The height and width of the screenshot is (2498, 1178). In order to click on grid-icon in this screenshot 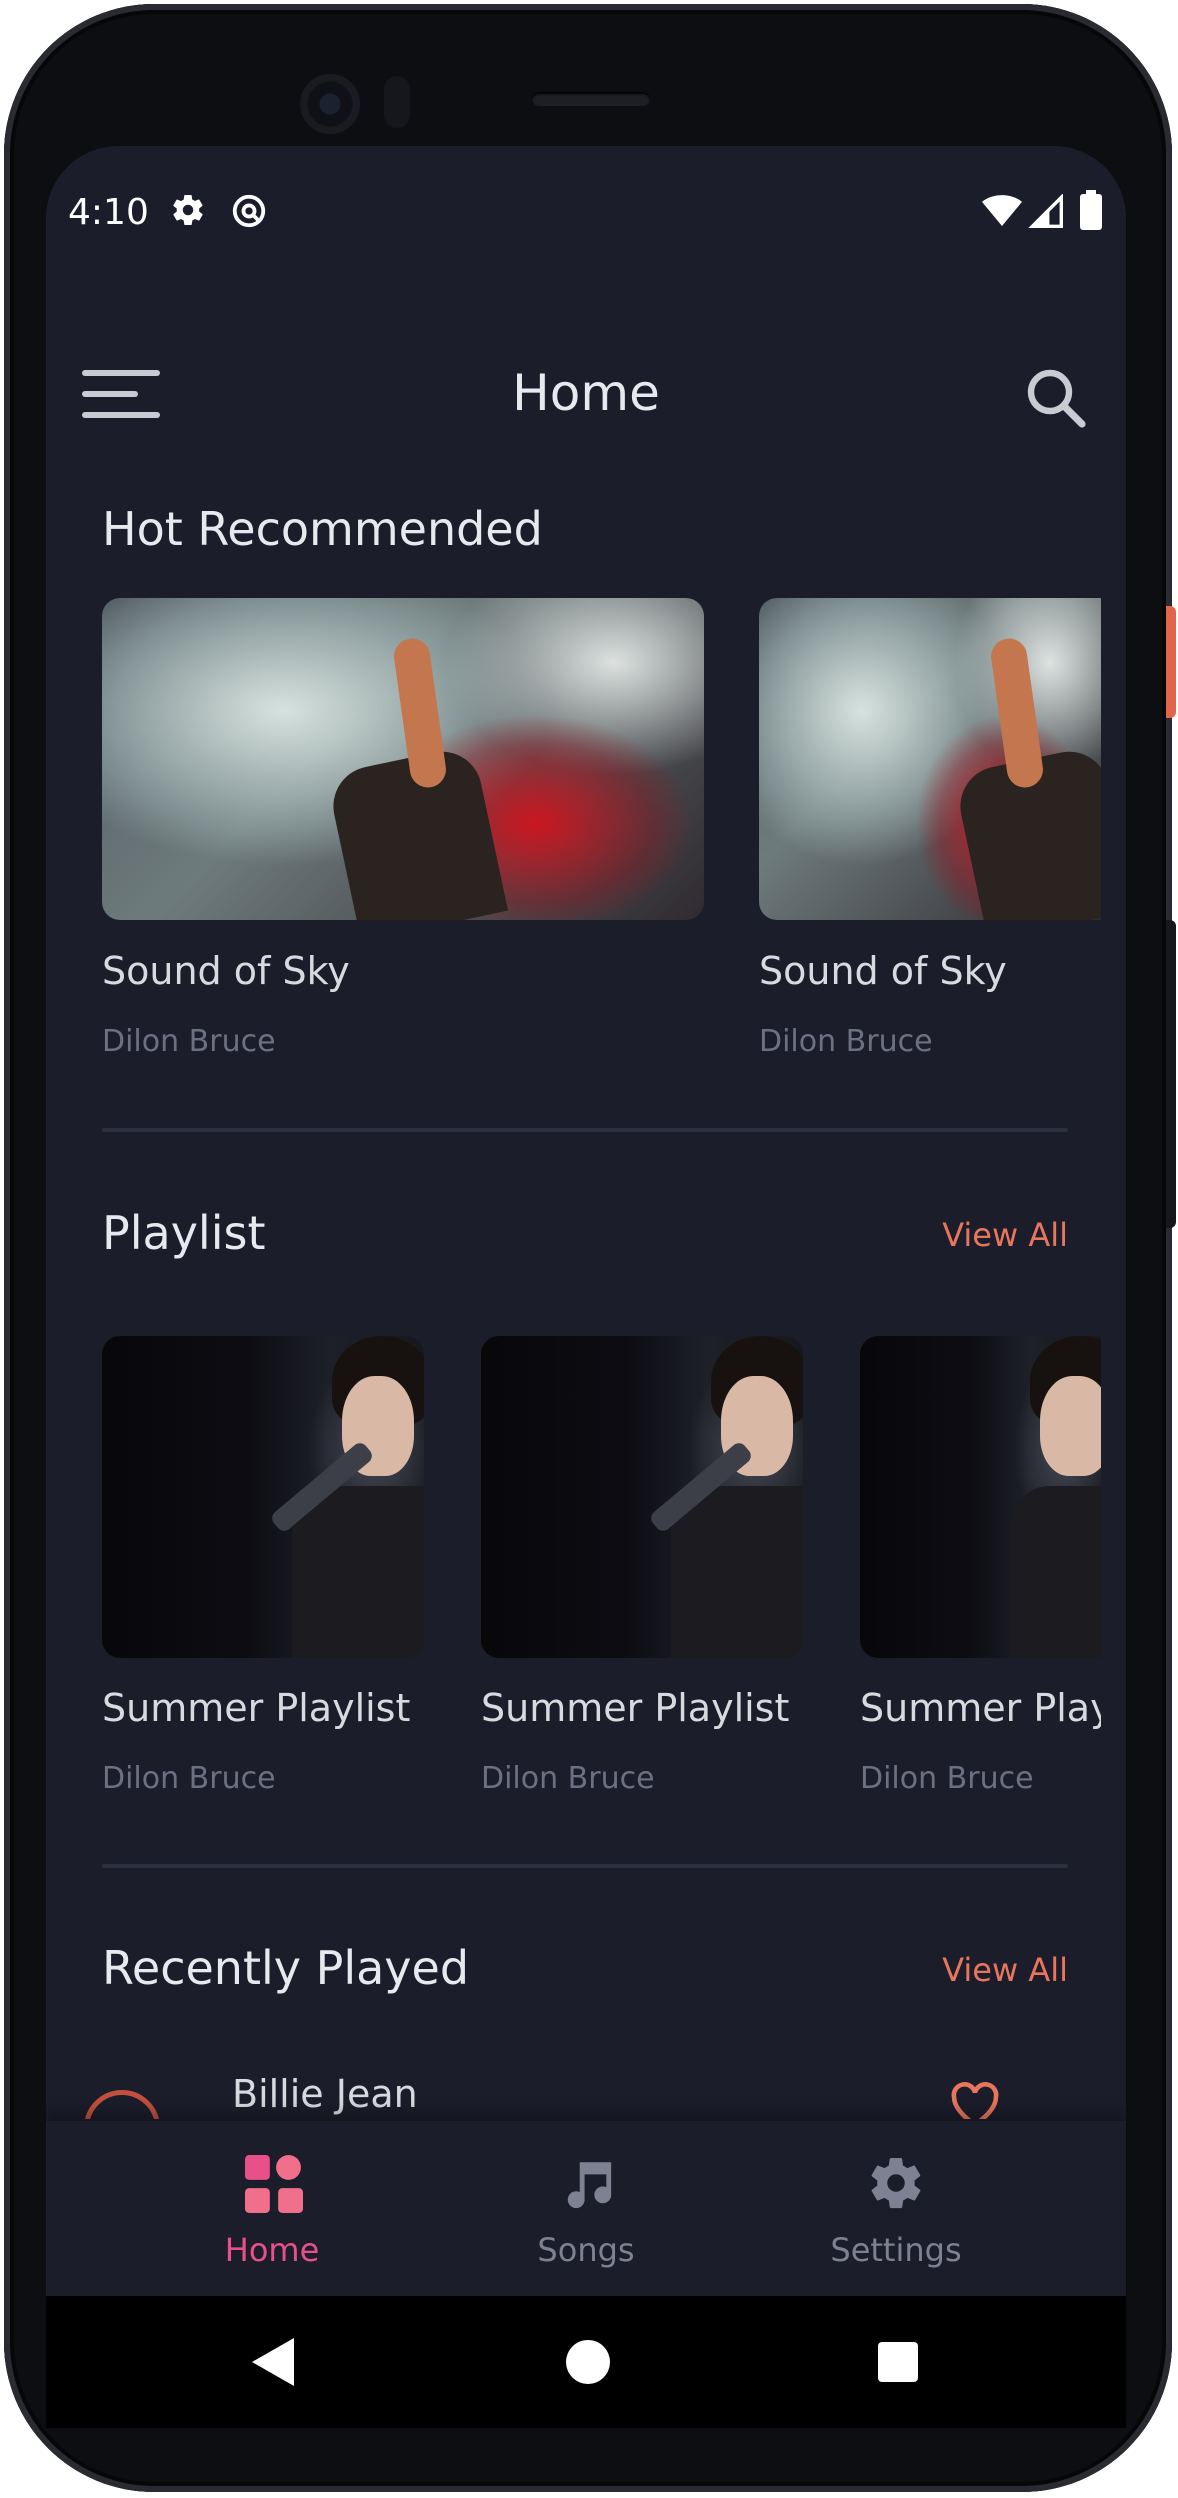, I will do `click(274, 2186)`.